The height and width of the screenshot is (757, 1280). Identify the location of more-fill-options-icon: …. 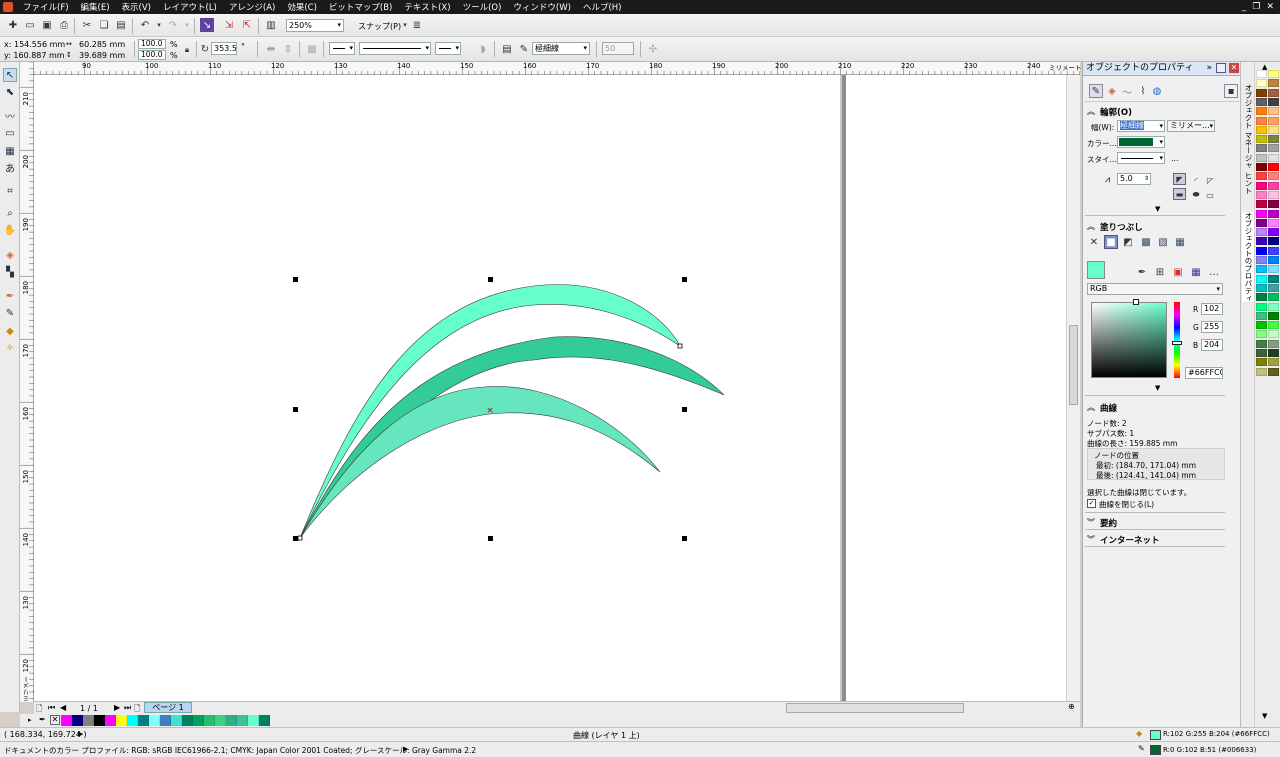
(1214, 272).